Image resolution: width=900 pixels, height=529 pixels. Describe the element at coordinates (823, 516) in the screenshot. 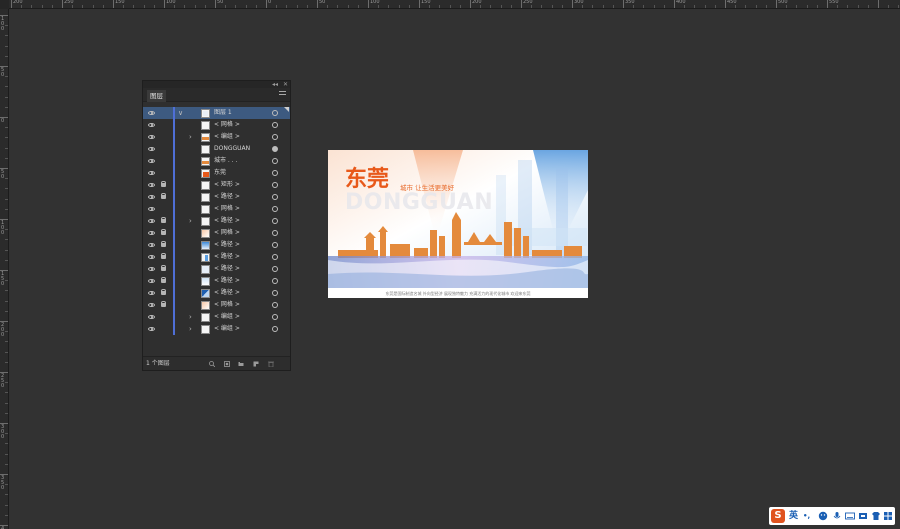

I see `emoji-icon` at that location.